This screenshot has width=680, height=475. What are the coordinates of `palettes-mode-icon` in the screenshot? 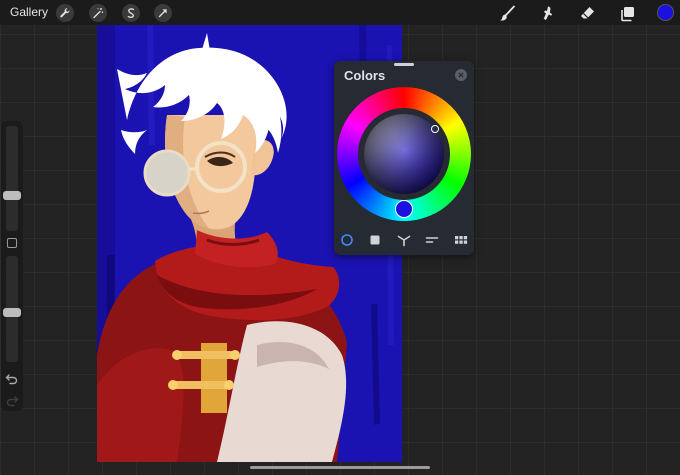 It's located at (461, 240).